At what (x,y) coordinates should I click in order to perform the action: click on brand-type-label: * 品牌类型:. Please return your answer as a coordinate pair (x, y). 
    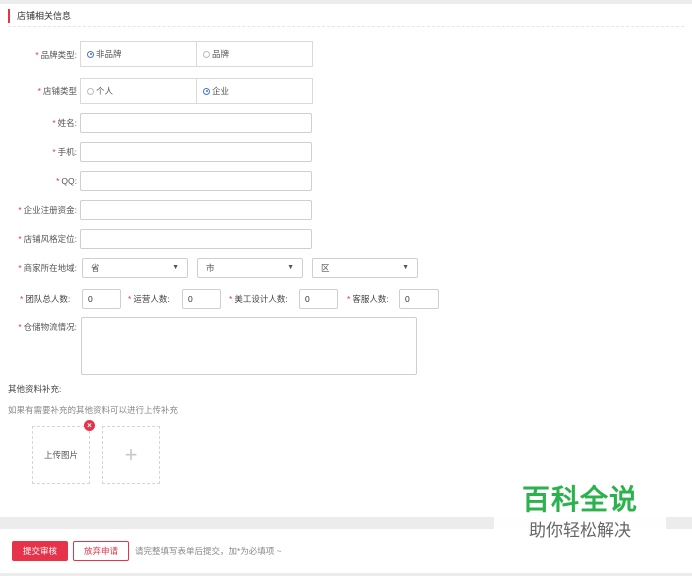
    Looking at the image, I should click on (56, 55).